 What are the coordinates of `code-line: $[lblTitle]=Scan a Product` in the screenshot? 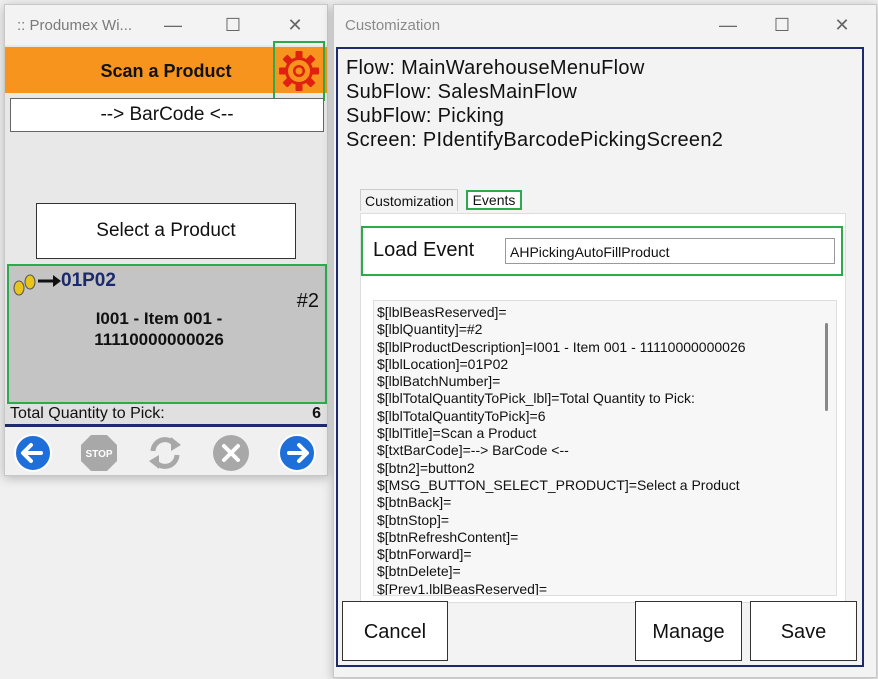 It's located at (457, 433).